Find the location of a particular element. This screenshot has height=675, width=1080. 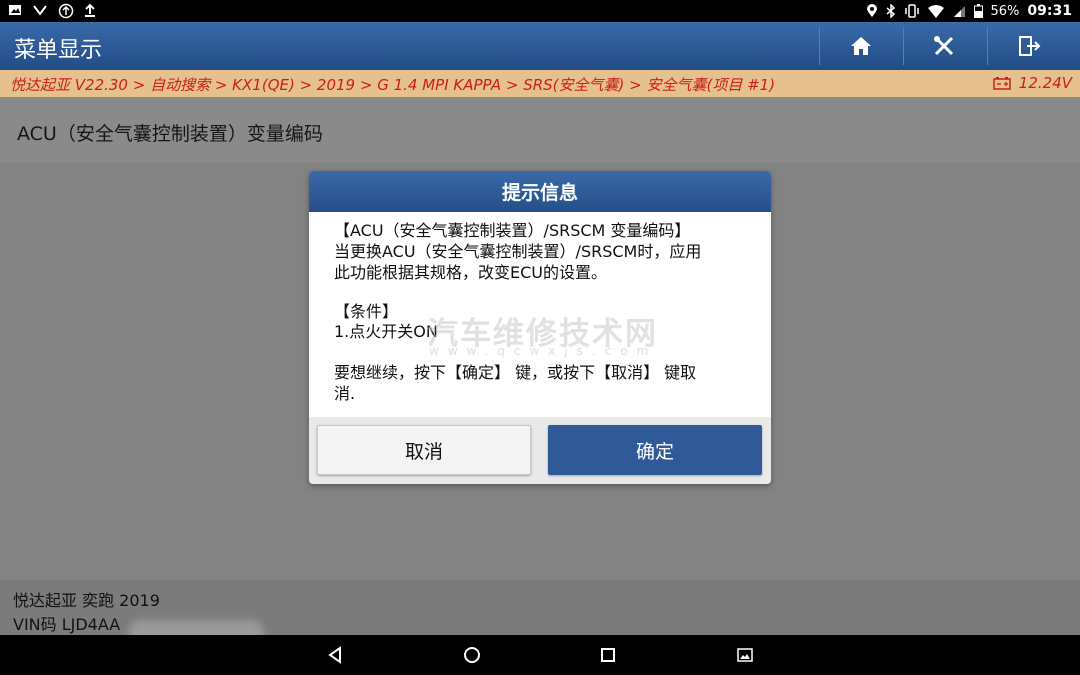

dialog-text-line: 要想继续，按下【确定】 键，或按下【取消】 键取 is located at coordinates (515, 372).